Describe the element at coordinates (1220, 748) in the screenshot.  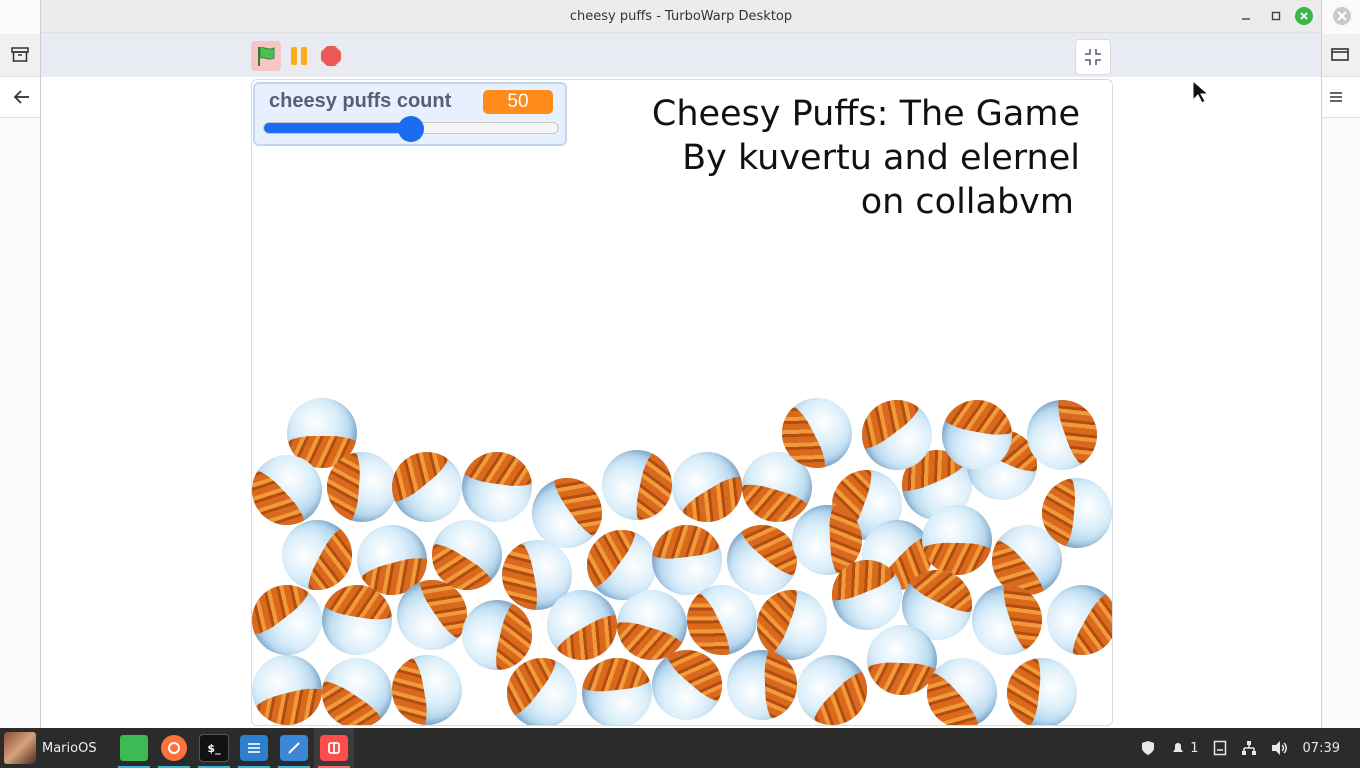
I see `clipboard-icon` at that location.